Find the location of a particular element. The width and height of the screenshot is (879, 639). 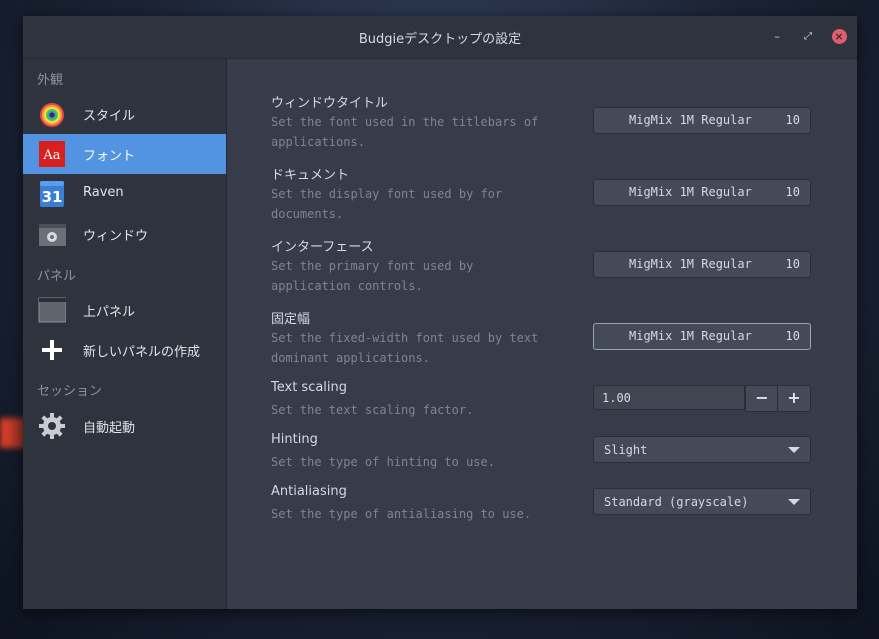

sidebar-item-raven: 31 Raven is located at coordinates (124, 194).